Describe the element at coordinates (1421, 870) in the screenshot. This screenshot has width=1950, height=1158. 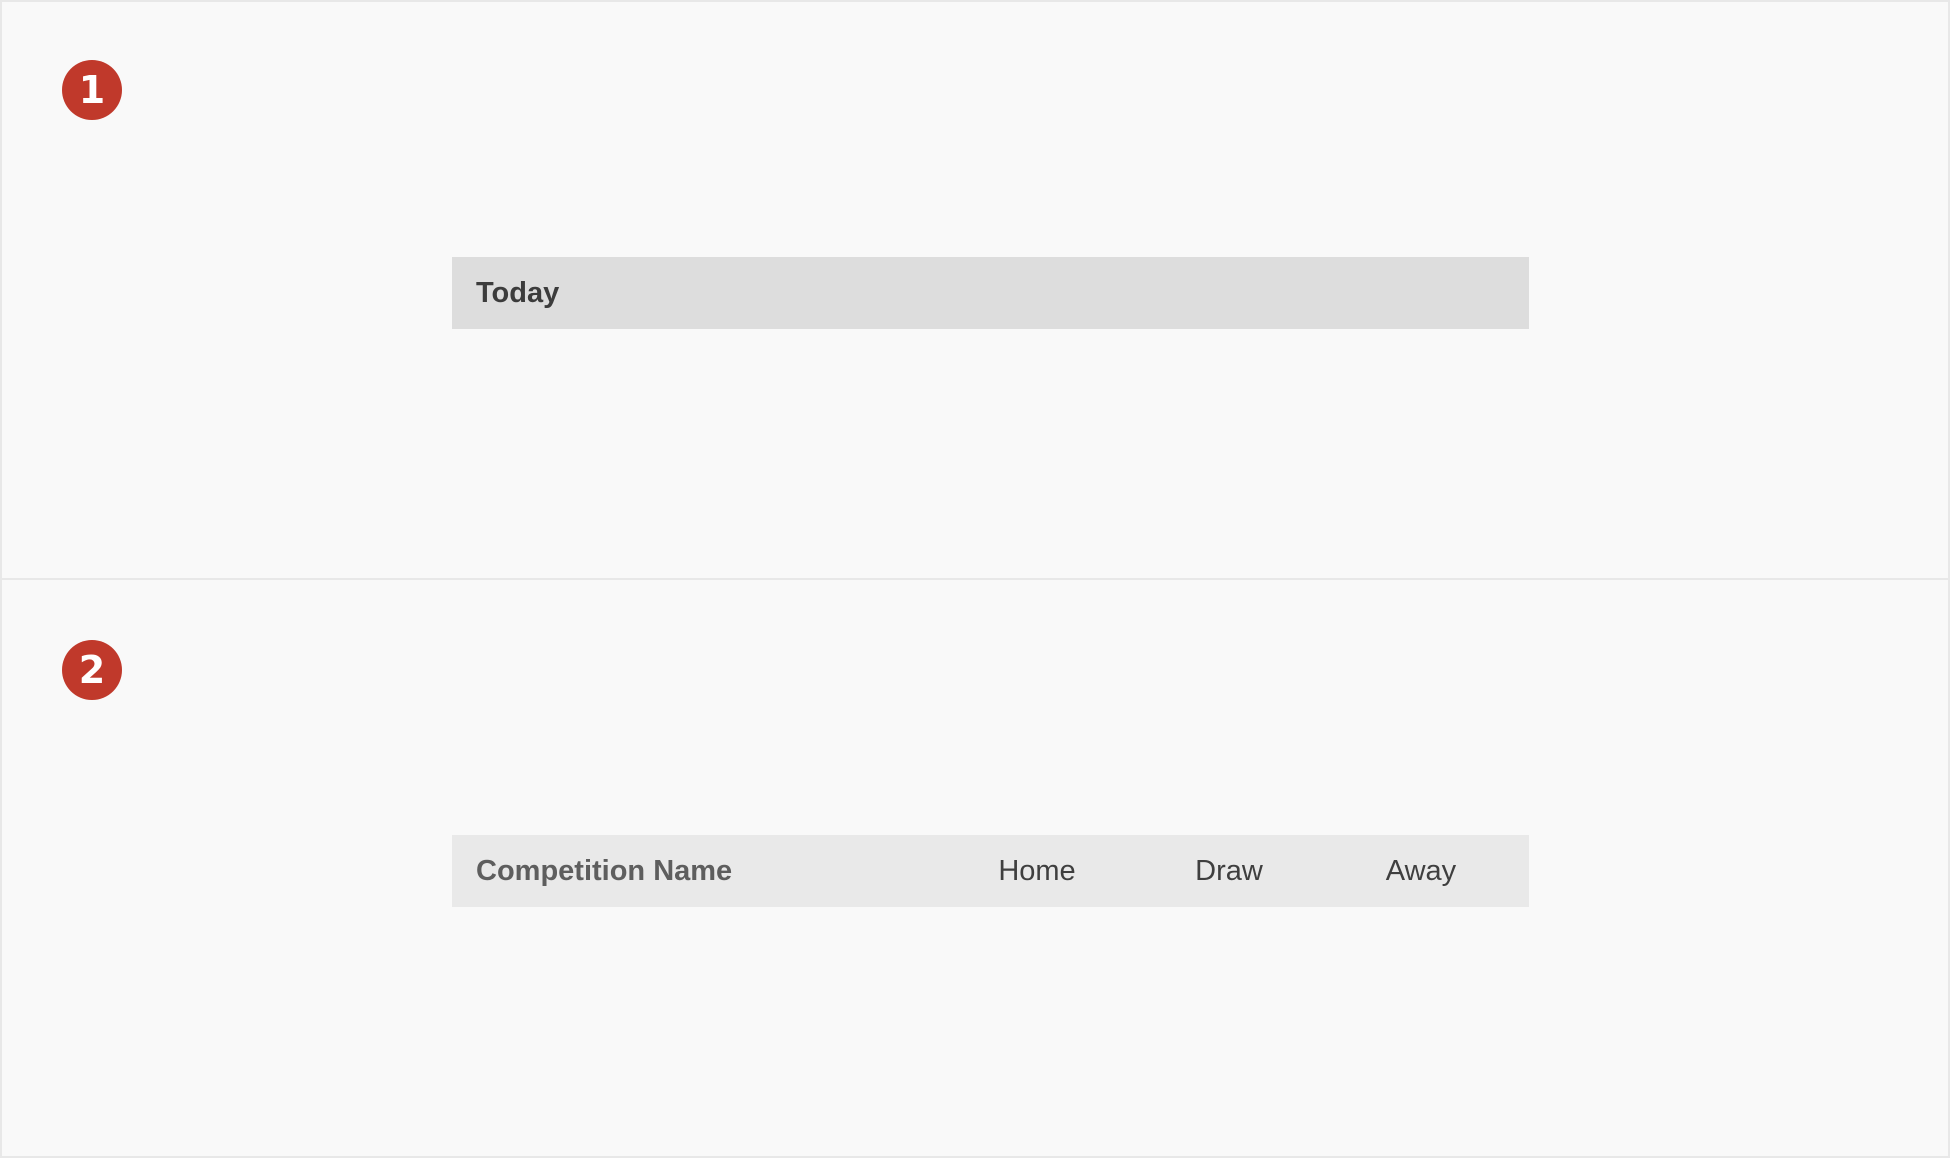
I see `column-away-label: Away` at that location.